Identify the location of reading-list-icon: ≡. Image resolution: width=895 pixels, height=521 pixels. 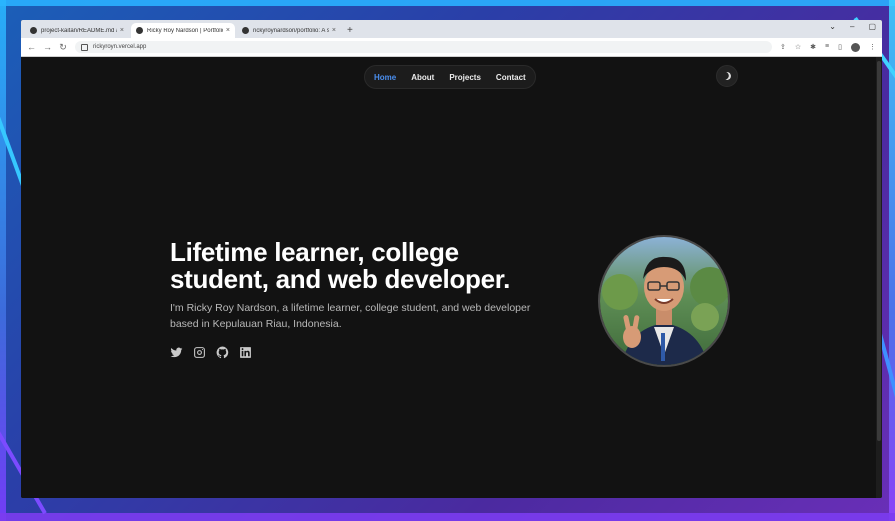
(827, 47).